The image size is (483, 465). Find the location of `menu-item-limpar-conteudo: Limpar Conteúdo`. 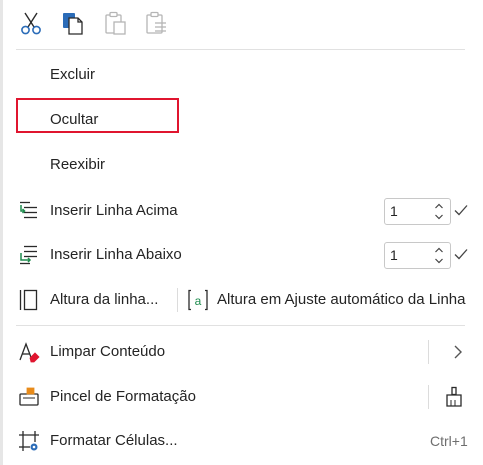

menu-item-limpar-conteudo: Limpar Conteúdo is located at coordinates (241, 352).